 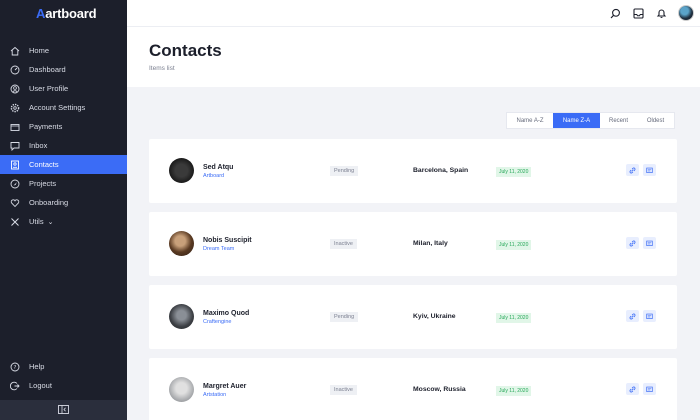 I want to click on brand-logo: Aartboard, so click(x=63, y=13).